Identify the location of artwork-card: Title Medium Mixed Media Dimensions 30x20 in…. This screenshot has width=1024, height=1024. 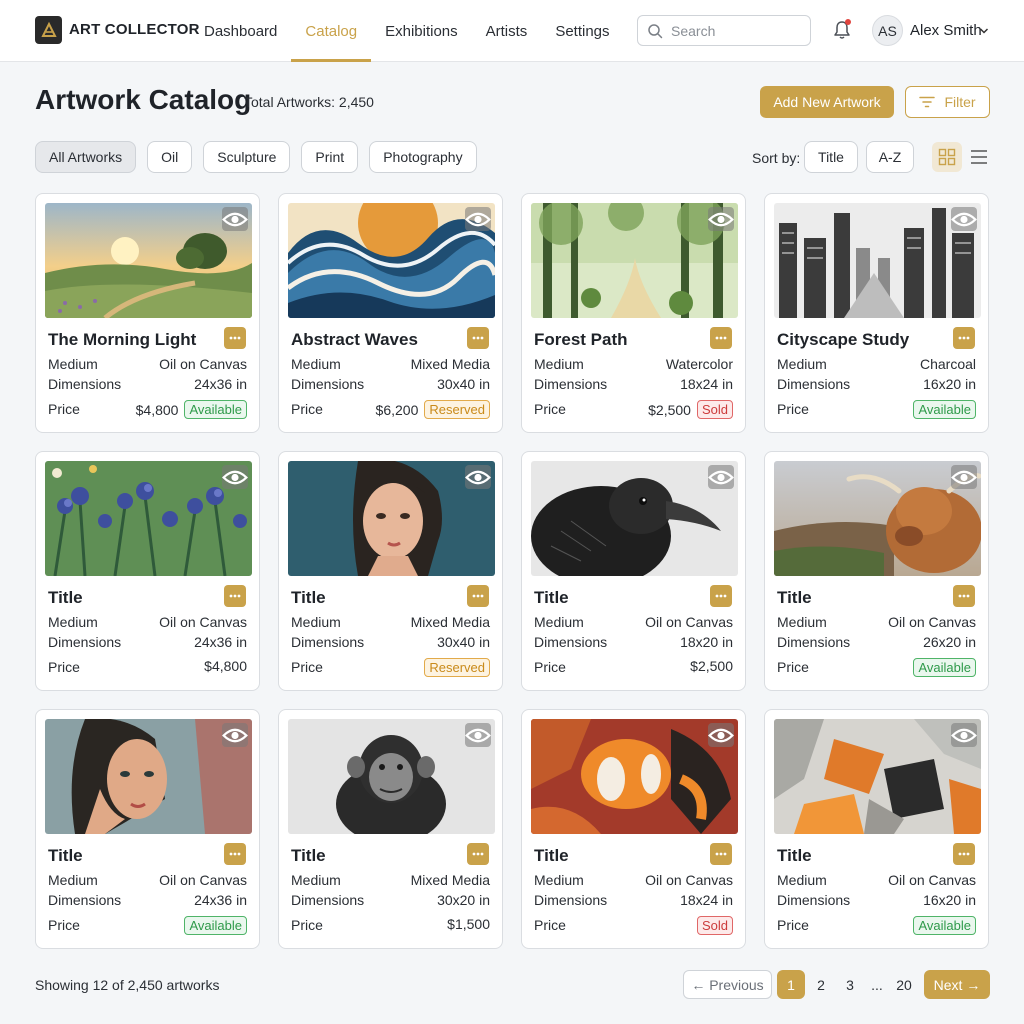
(390, 829).